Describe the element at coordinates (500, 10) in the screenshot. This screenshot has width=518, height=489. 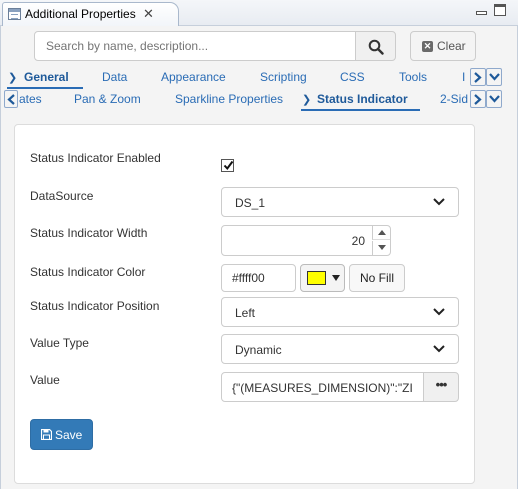
I see `maximize-icon` at that location.